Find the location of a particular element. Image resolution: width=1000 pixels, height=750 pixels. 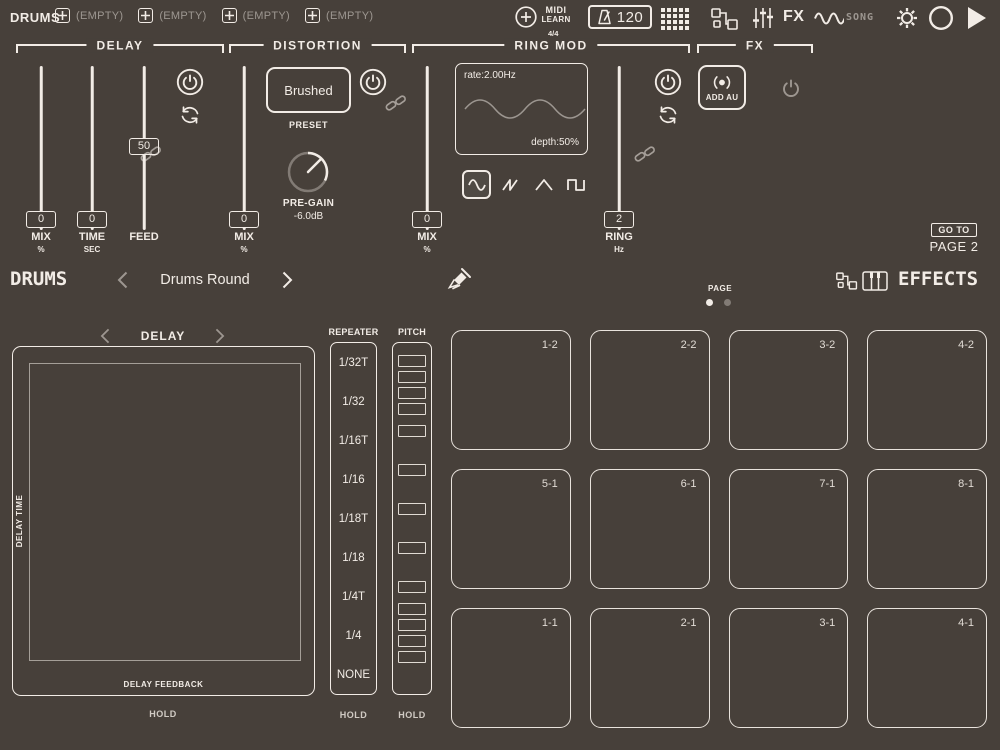

xy-prev-button is located at coordinates (105, 336).